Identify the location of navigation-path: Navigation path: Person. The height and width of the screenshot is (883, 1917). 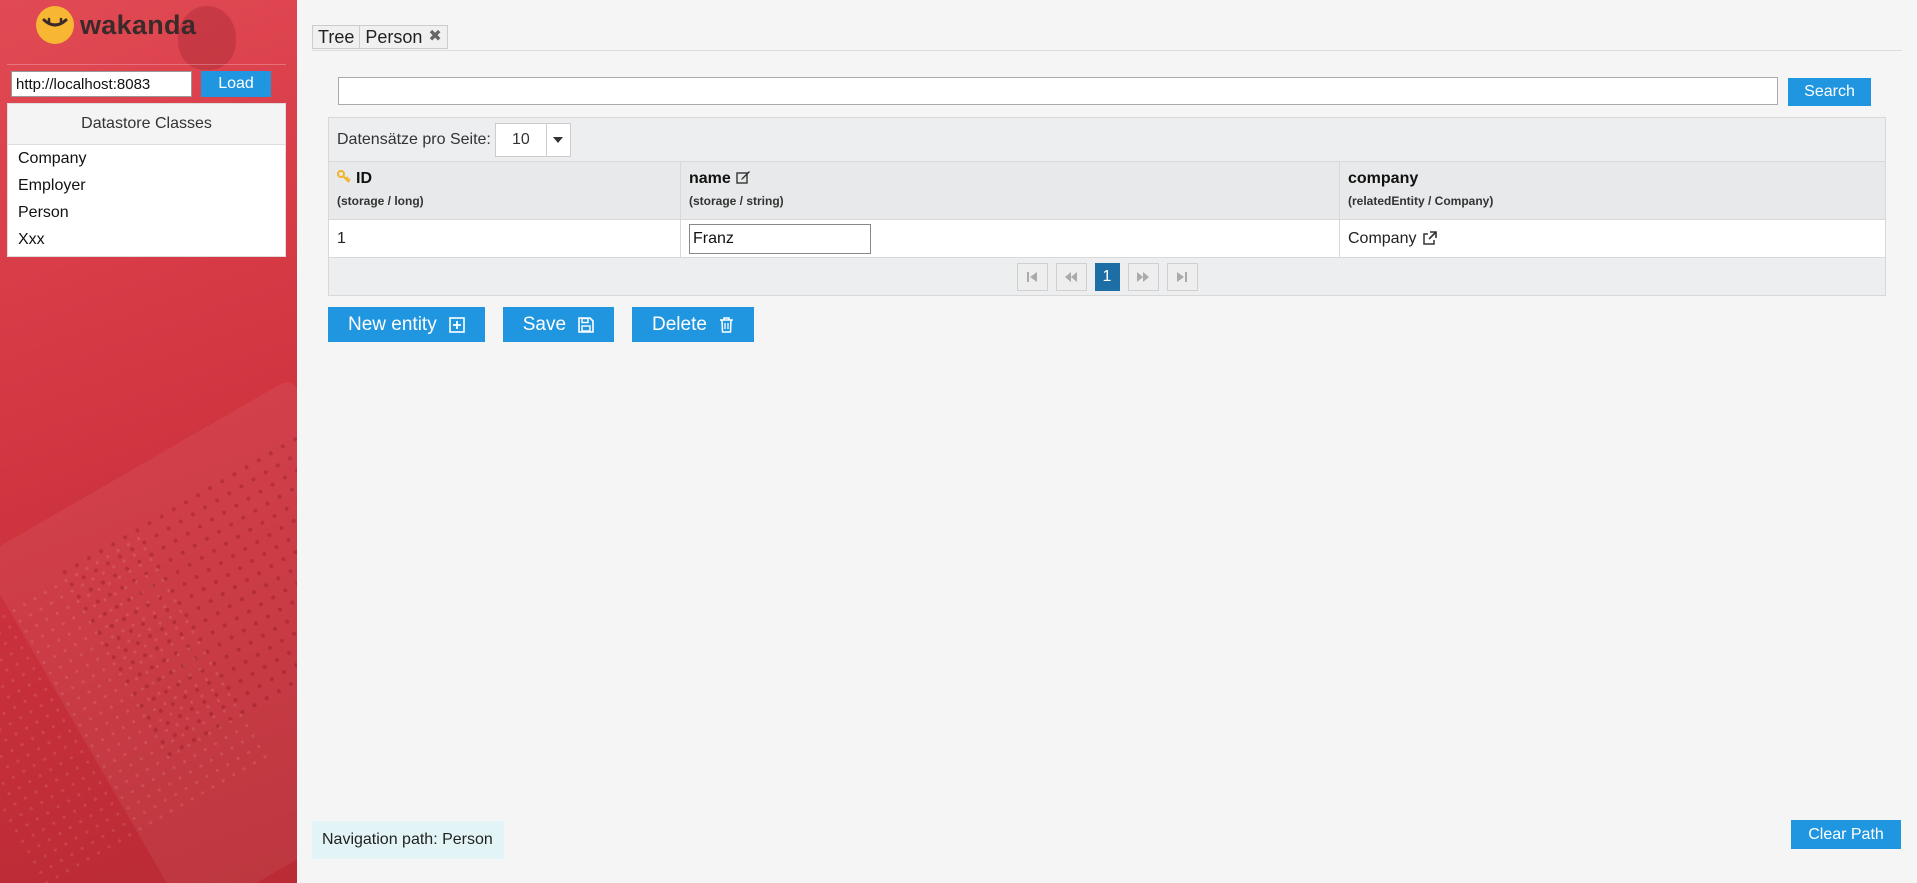
(408, 840).